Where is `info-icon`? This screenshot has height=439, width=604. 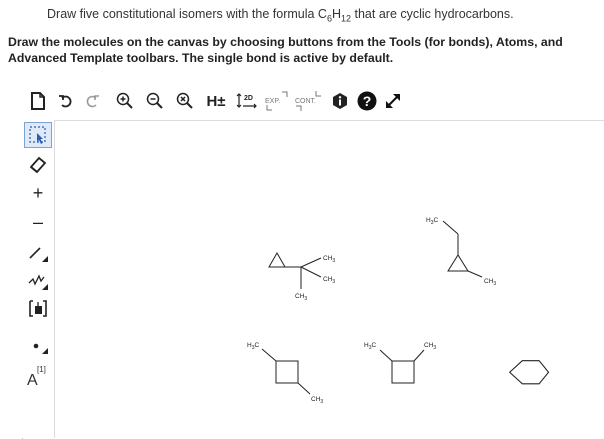
info-icon is located at coordinates (340, 101).